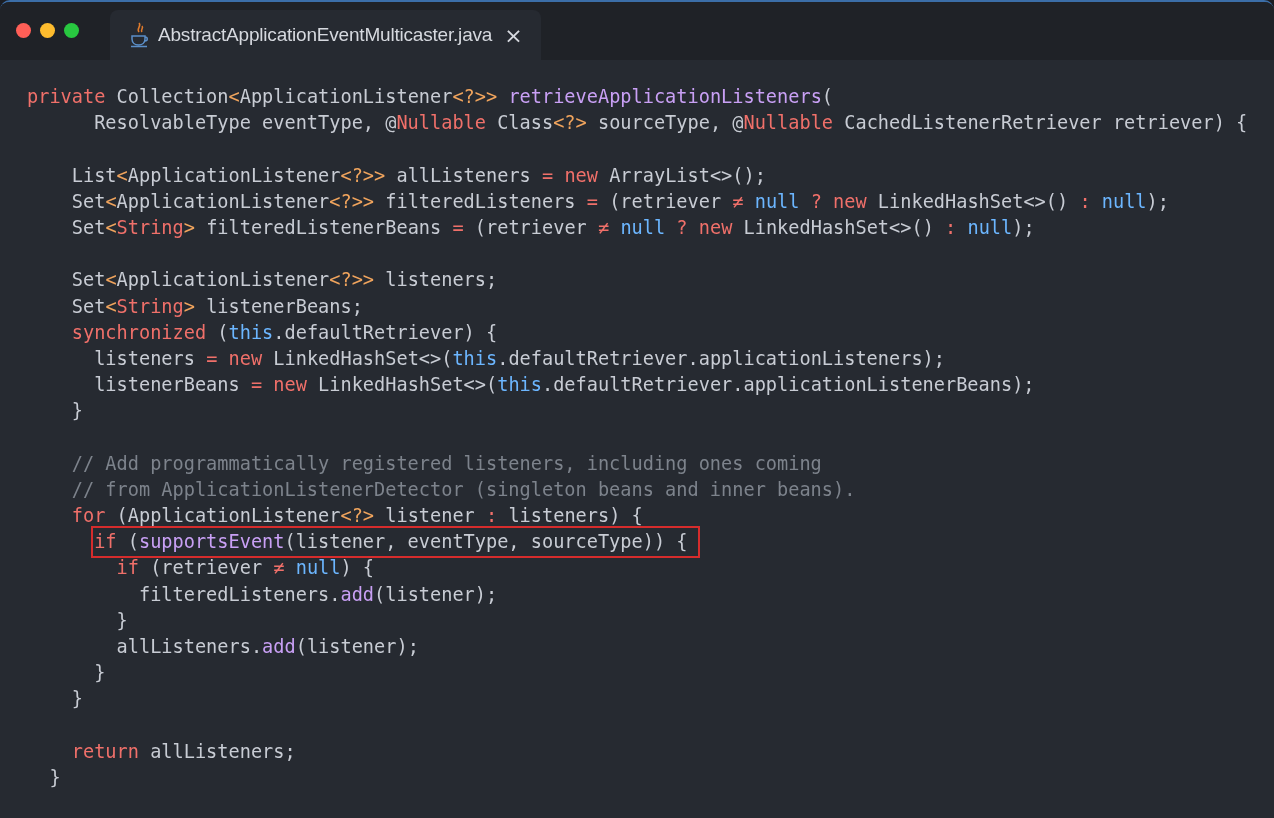 Image resolution: width=1274 pixels, height=818 pixels. What do you see at coordinates (519, 358) in the screenshot?
I see `code-line: listeners = new LinkedHashSet<>(this.defaultRetriever.applicationListeners);` at bounding box center [519, 358].